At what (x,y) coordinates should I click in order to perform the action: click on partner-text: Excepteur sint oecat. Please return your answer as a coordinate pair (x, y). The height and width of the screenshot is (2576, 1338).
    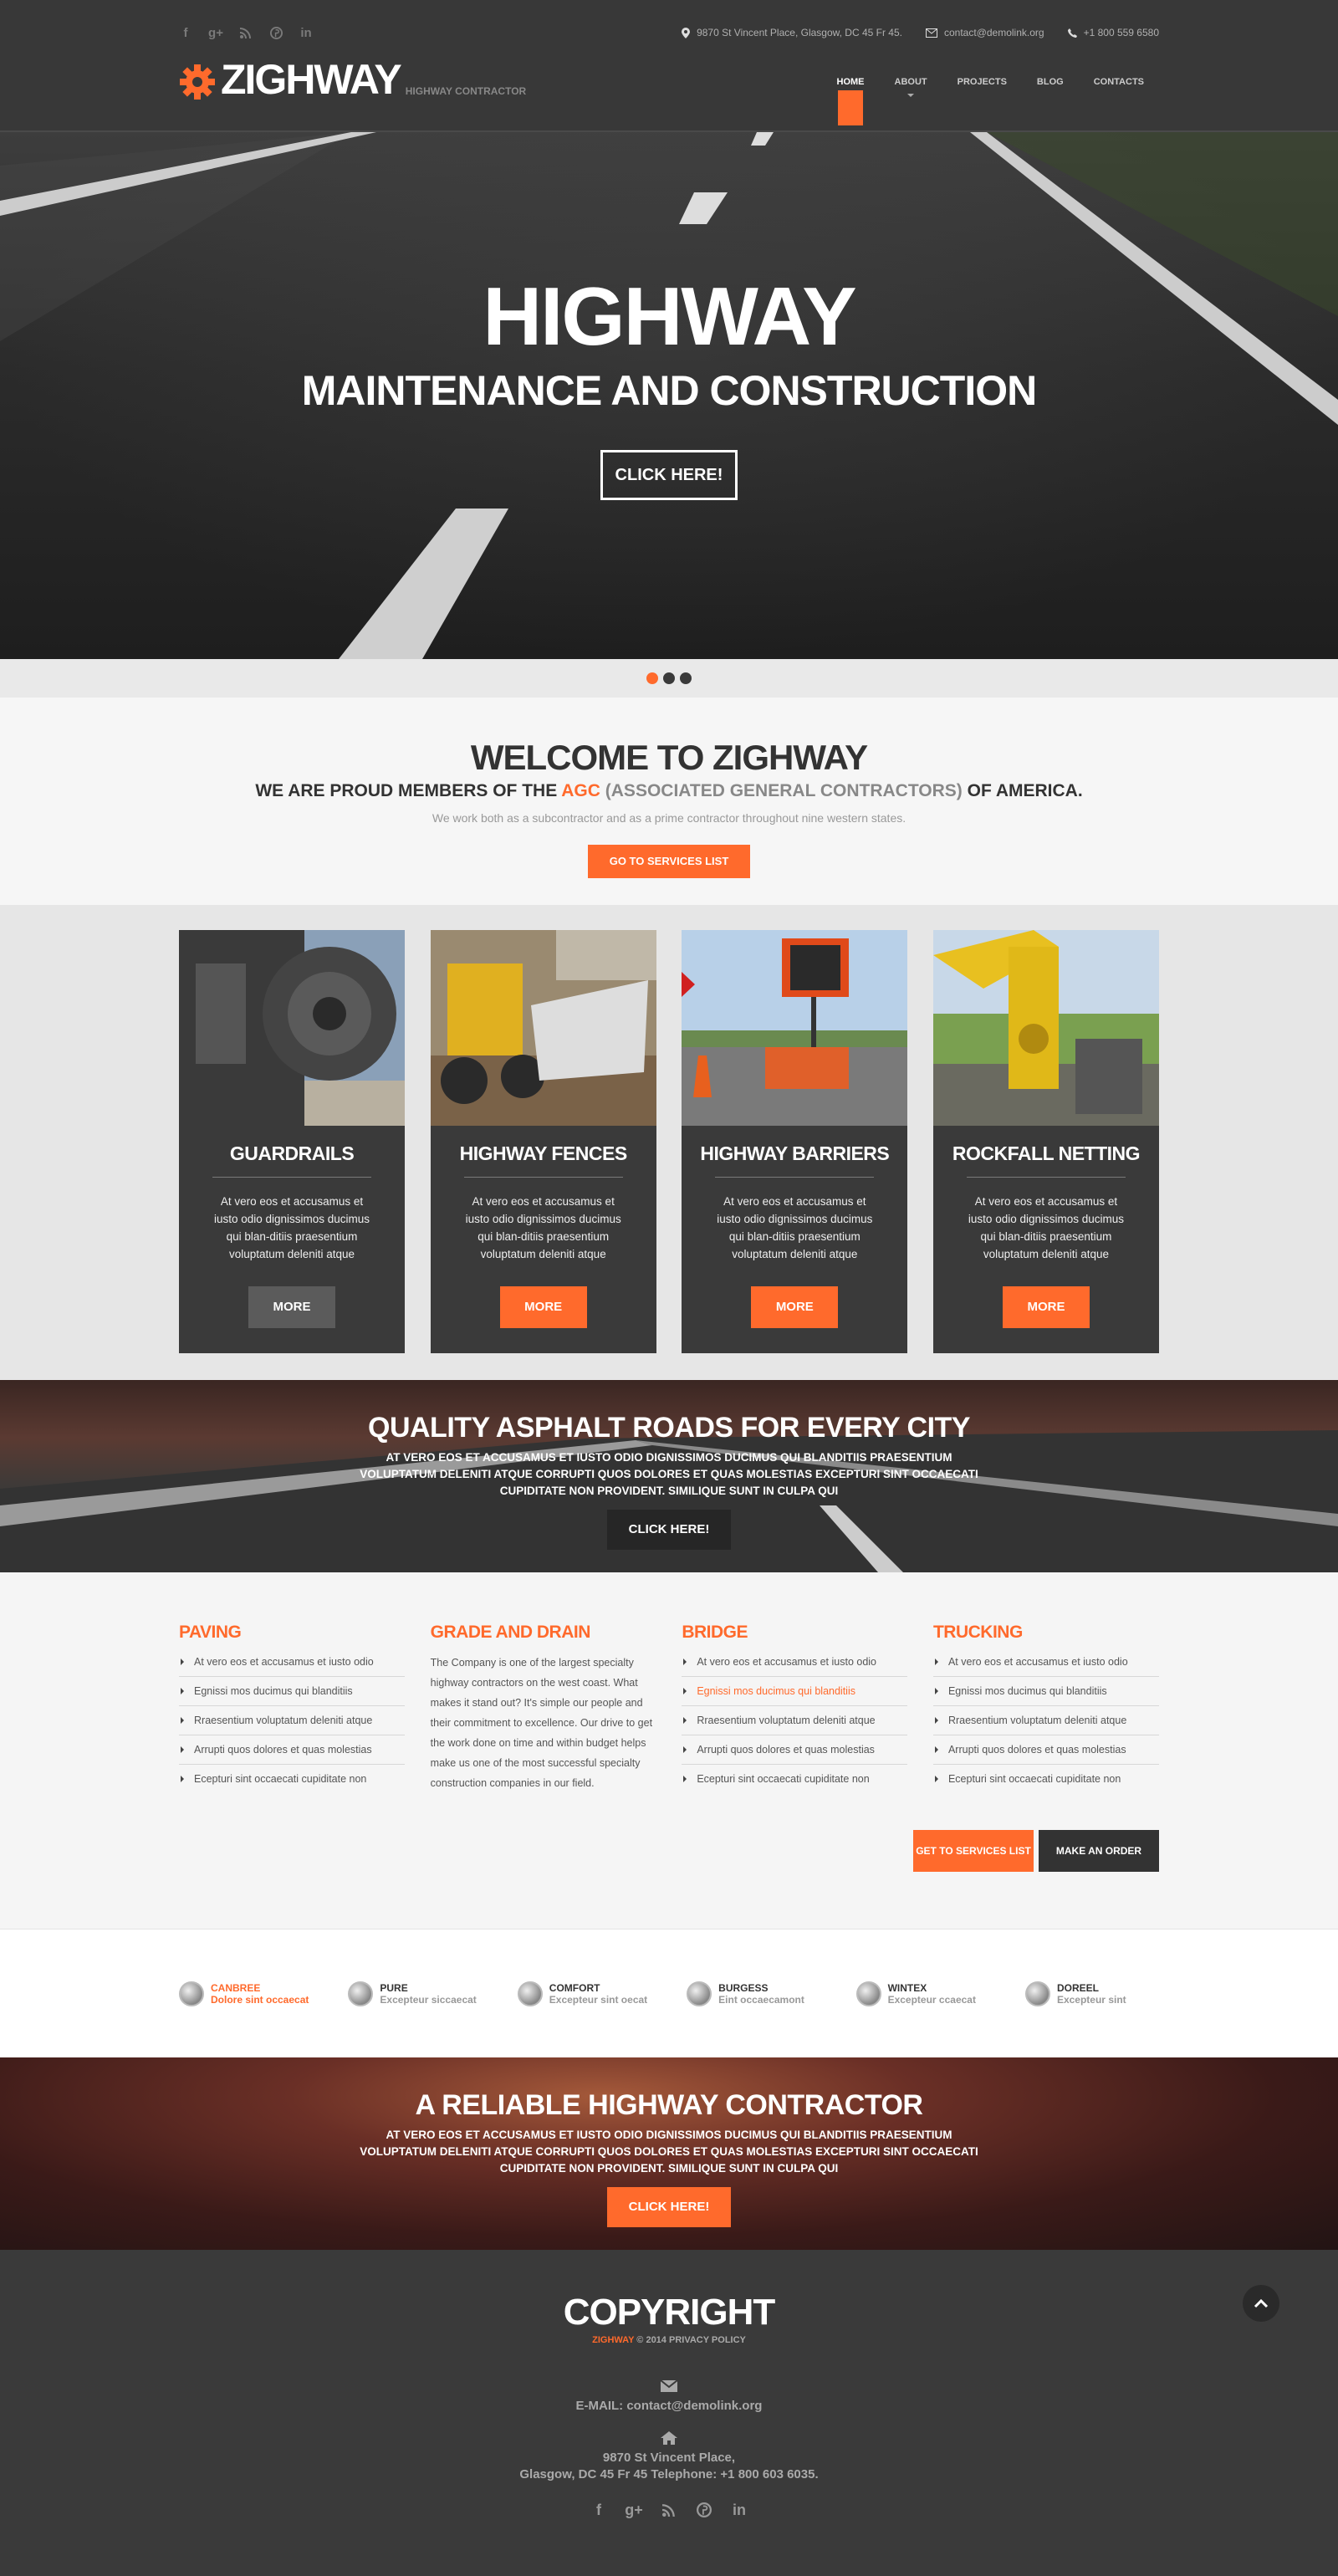
    Looking at the image, I should click on (599, 1999).